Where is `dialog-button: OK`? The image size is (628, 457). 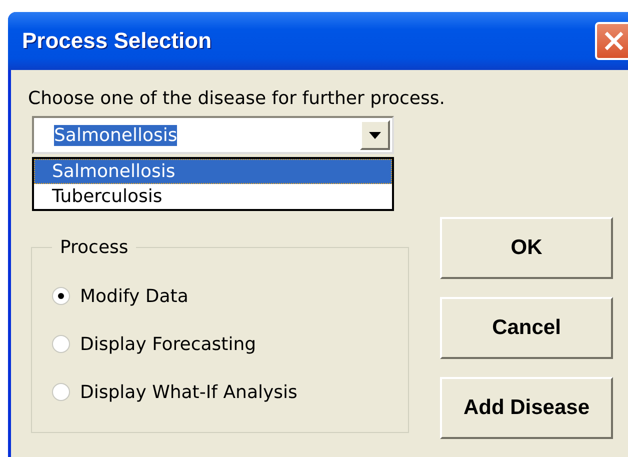 dialog-button: OK is located at coordinates (526, 248).